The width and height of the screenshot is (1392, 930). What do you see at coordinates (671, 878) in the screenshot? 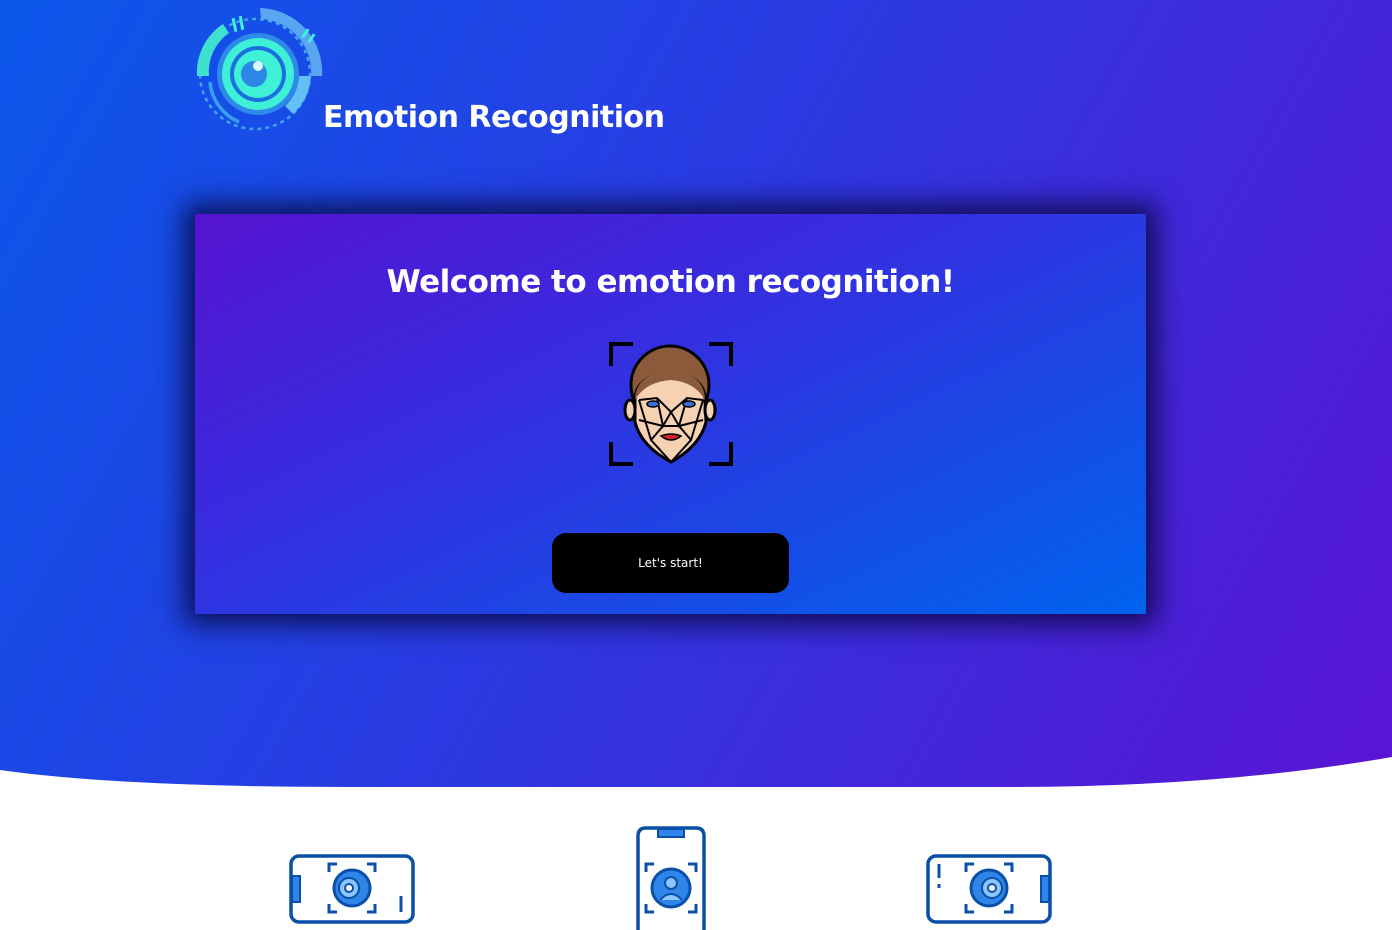
I see `vertical-phone-face-scan-icon` at bounding box center [671, 878].